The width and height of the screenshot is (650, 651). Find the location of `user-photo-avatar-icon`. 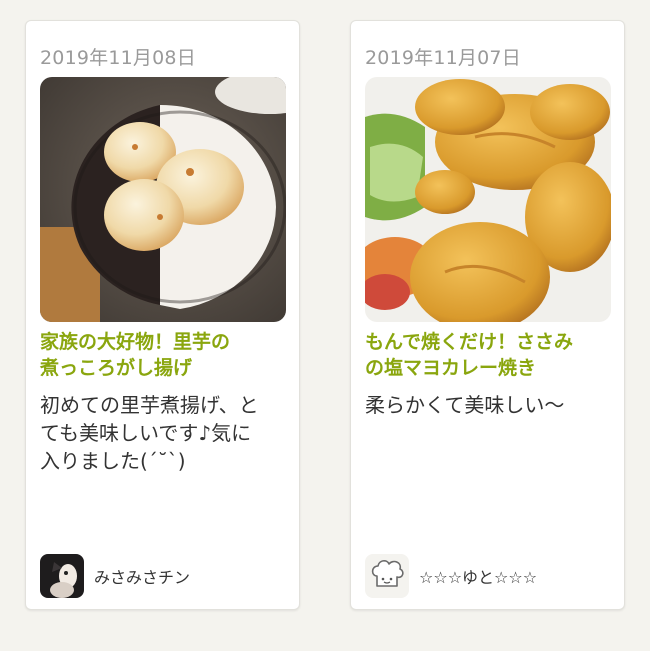

user-photo-avatar-icon is located at coordinates (62, 576).